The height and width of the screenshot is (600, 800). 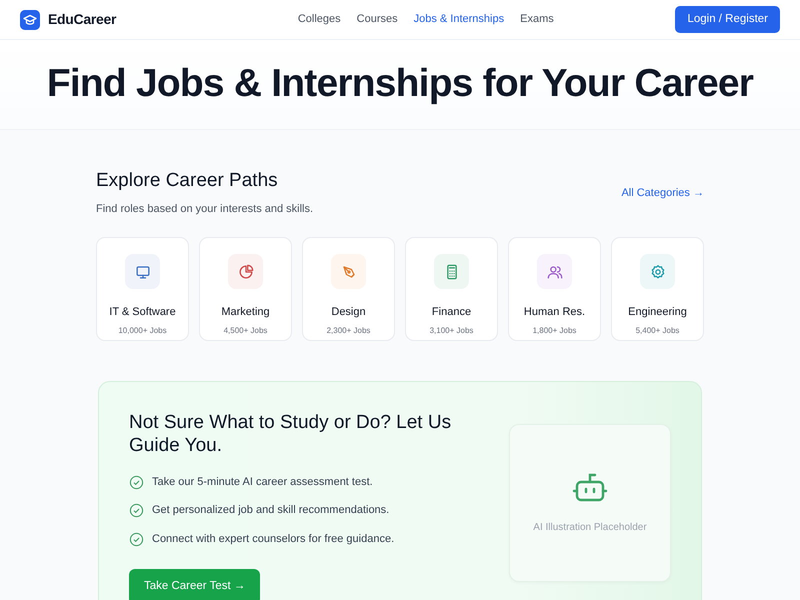 I want to click on section-title: Explore Career Paths, so click(x=187, y=181).